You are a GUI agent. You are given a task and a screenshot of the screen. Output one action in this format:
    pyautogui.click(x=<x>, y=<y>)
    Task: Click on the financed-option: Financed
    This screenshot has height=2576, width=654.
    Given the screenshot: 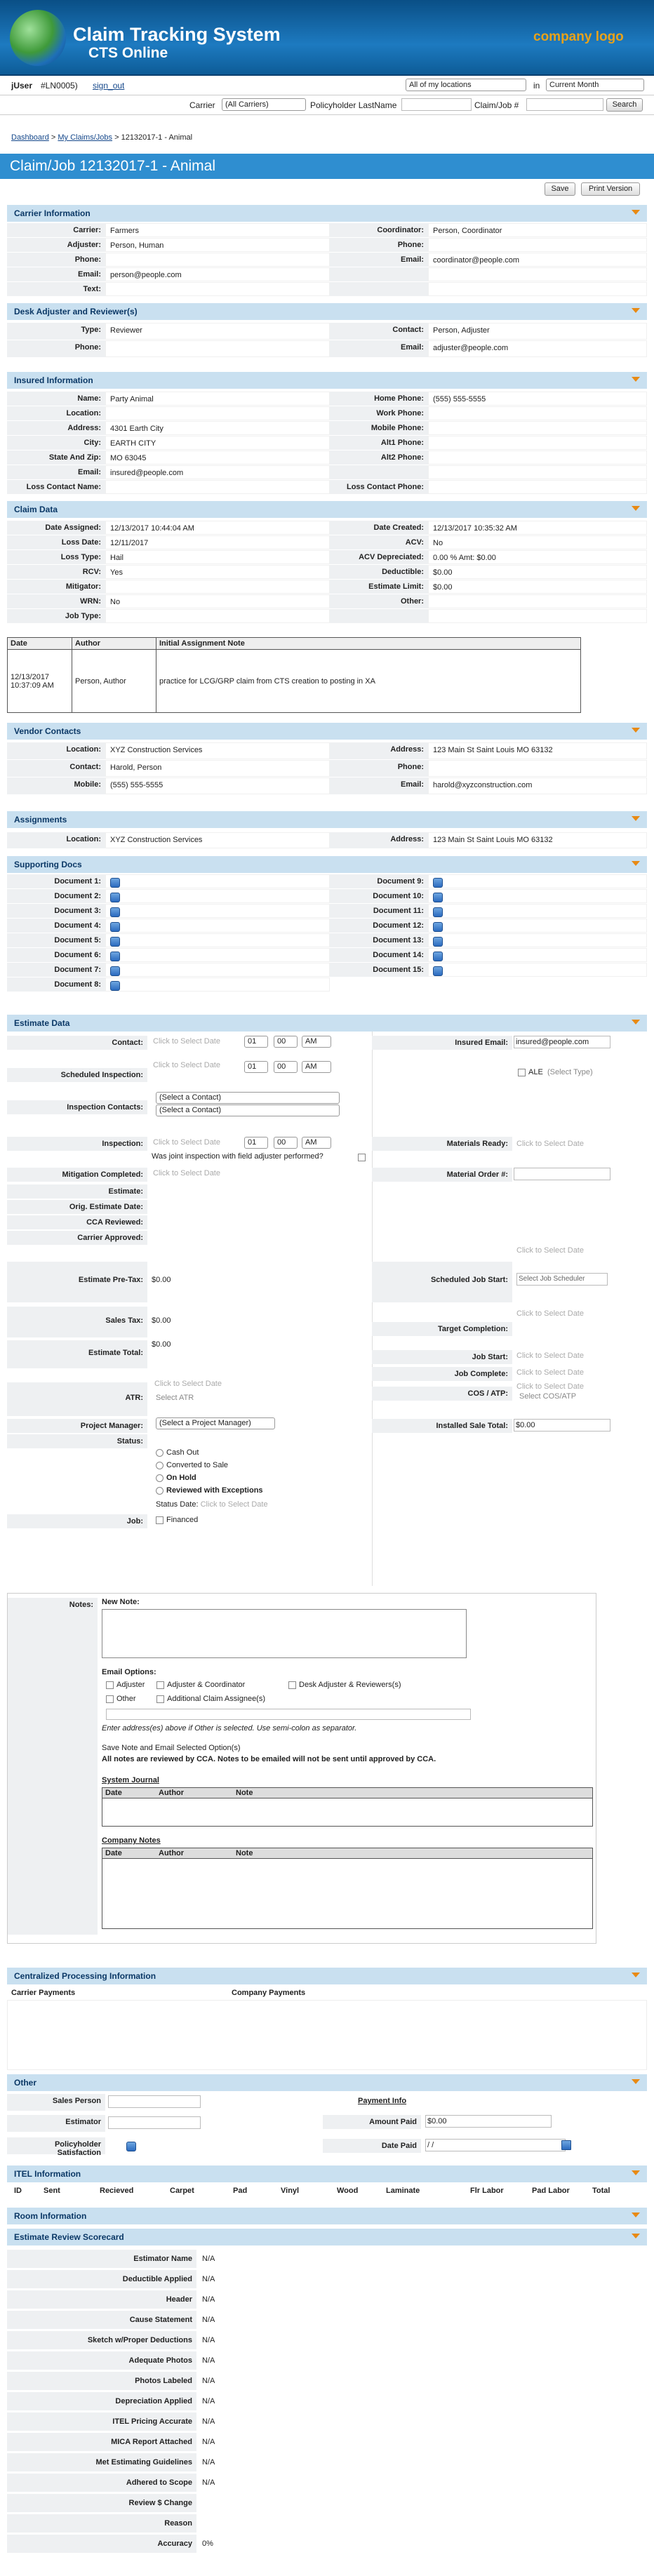 What is the action you would take?
    pyautogui.click(x=177, y=1520)
    